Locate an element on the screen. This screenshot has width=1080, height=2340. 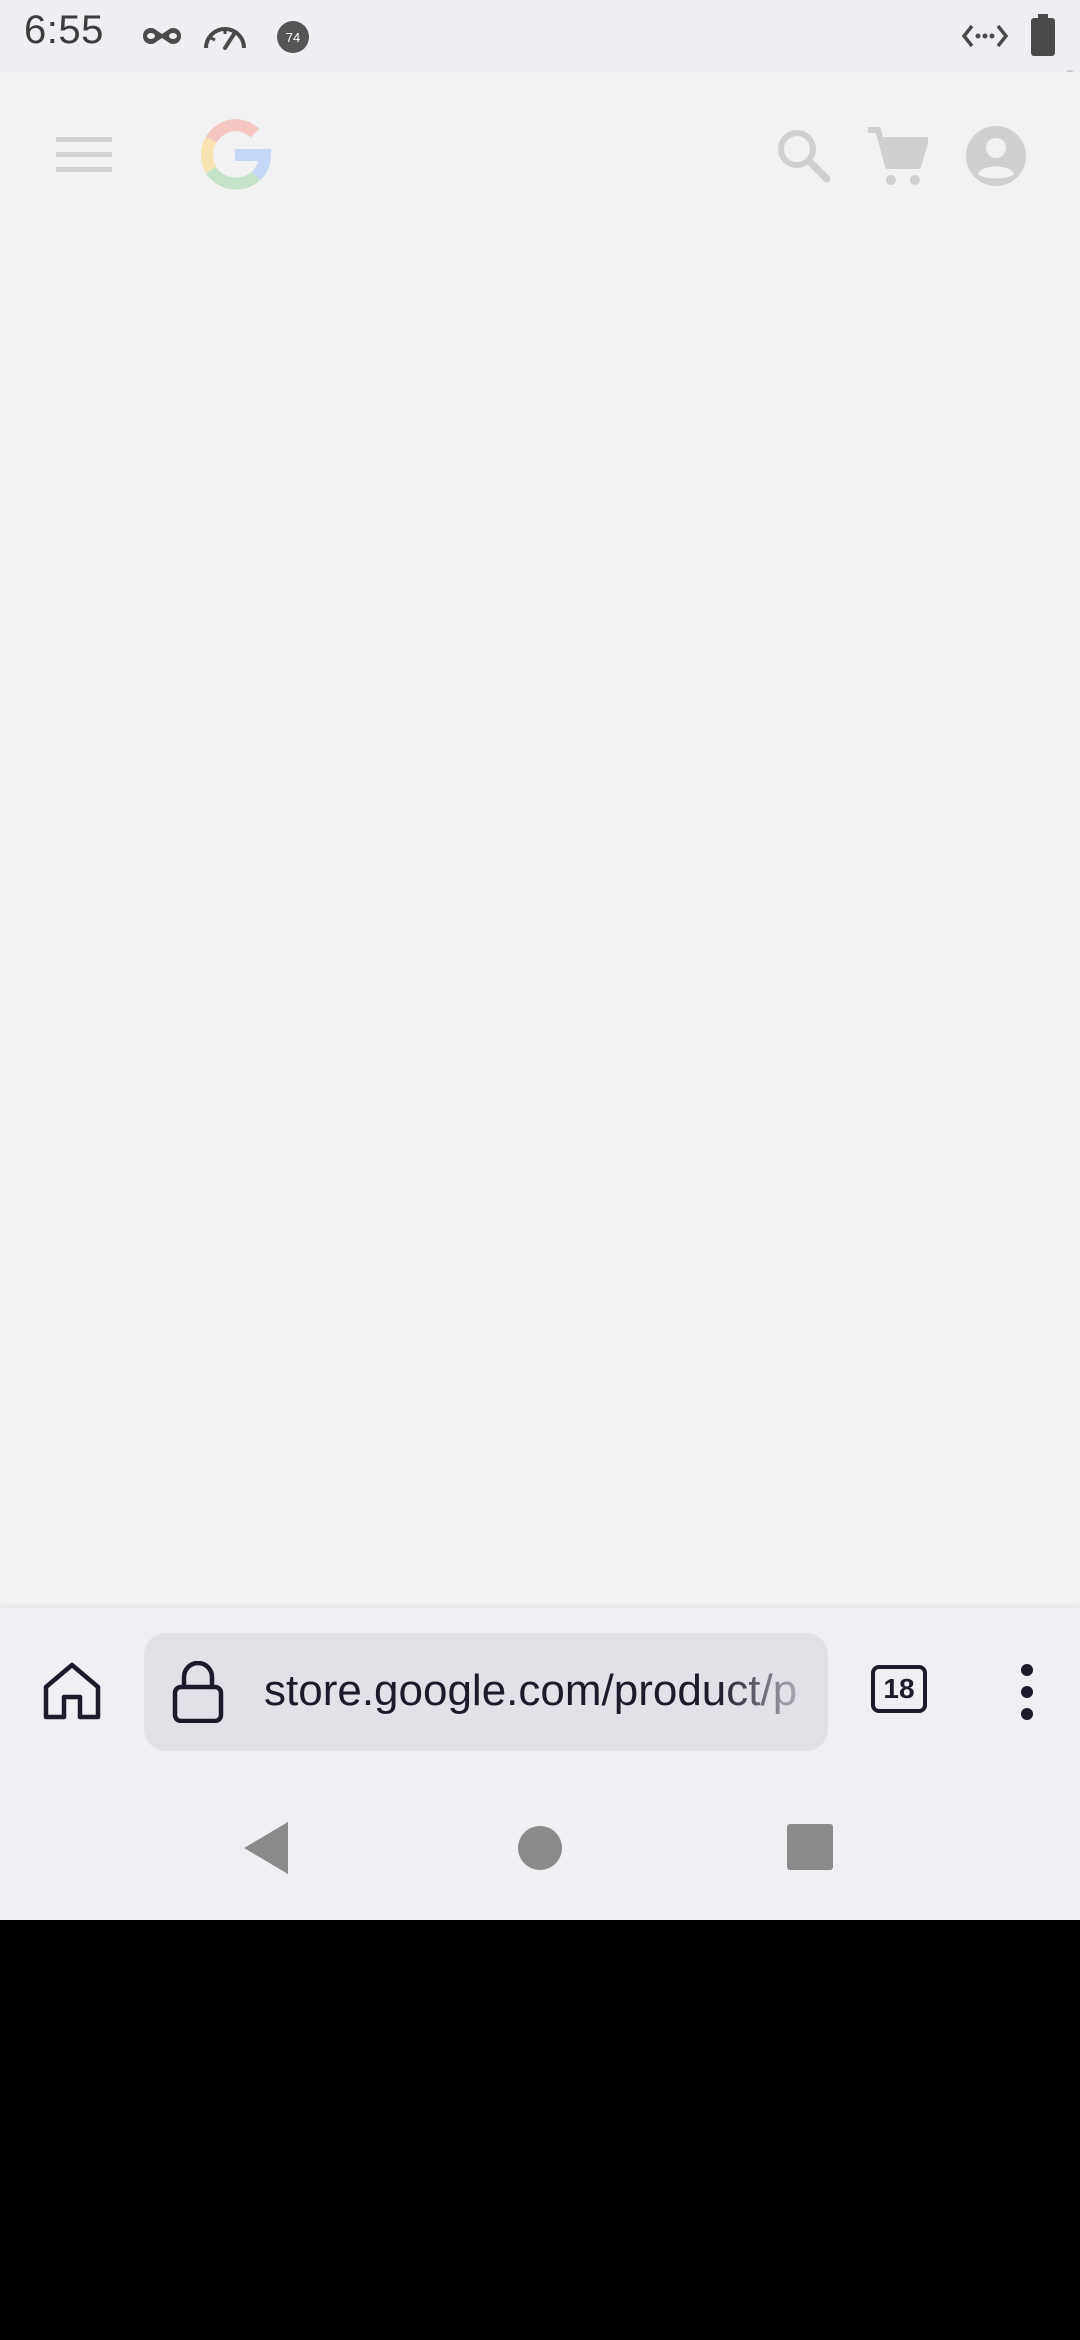
badge-74-icon: 74 is located at coordinates (293, 39).